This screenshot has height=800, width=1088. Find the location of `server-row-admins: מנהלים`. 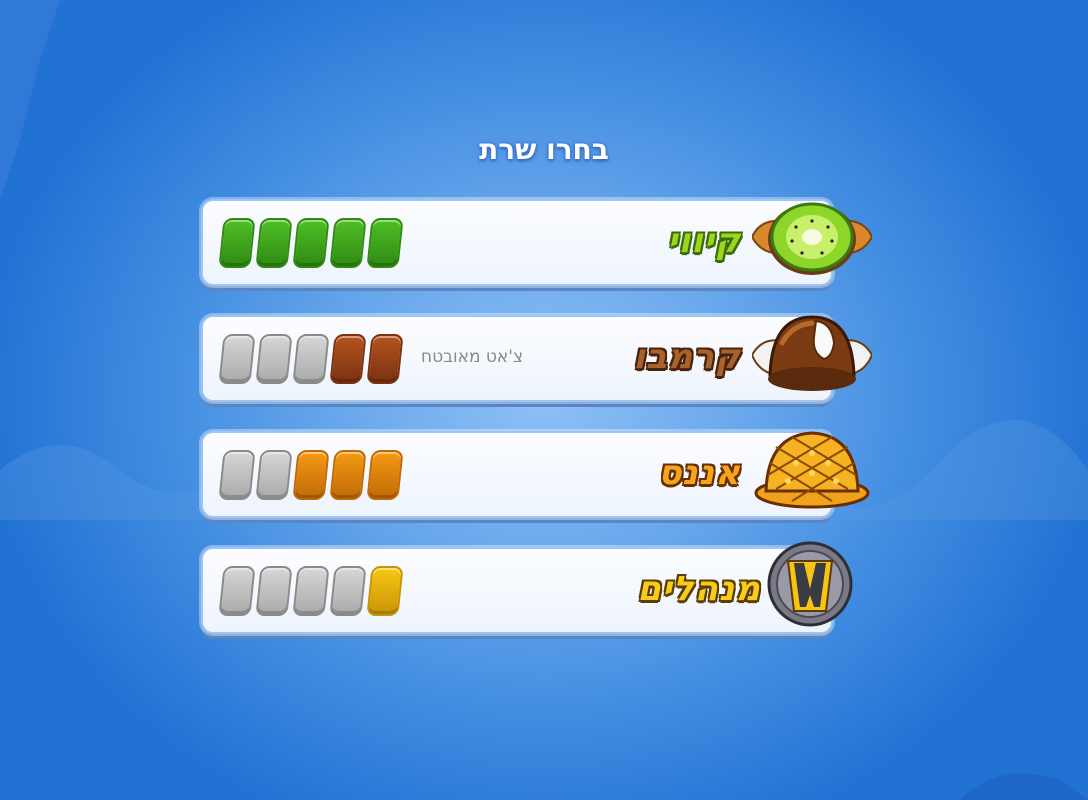

server-row-admins: מנהלים is located at coordinates (517, 590).